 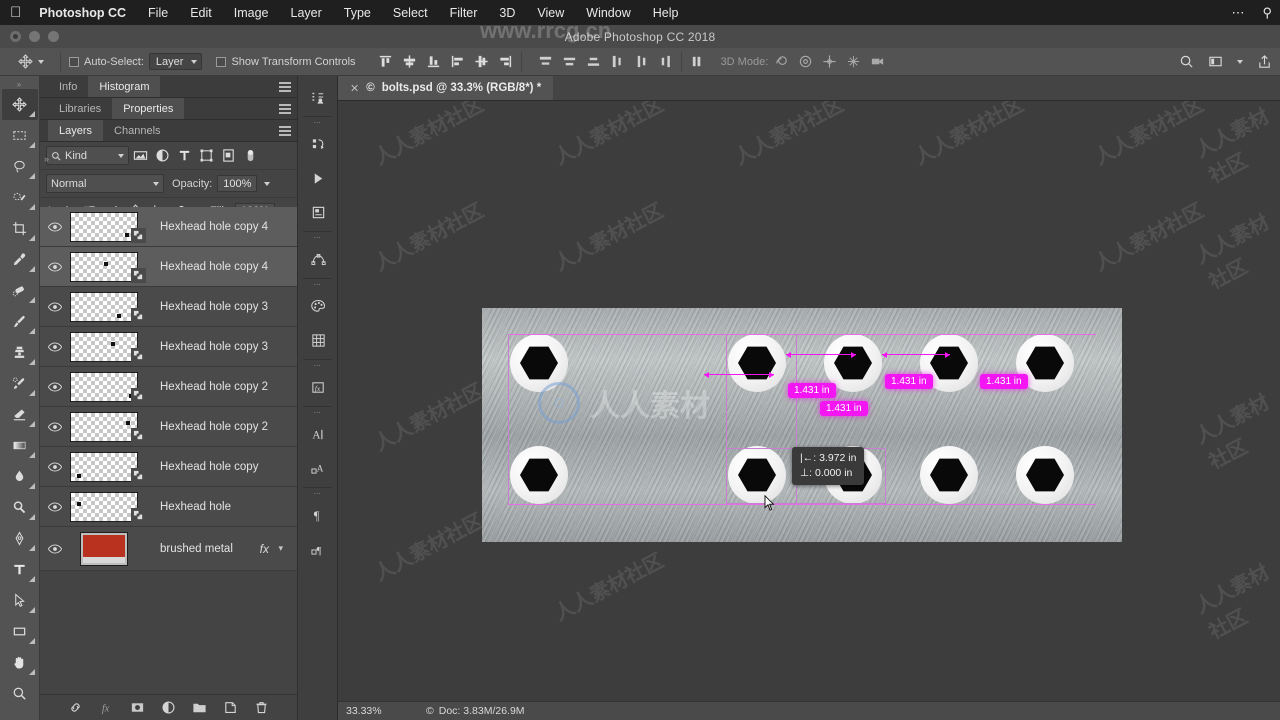 What do you see at coordinates (20, 166) in the screenshot?
I see `tool-lasso` at bounding box center [20, 166].